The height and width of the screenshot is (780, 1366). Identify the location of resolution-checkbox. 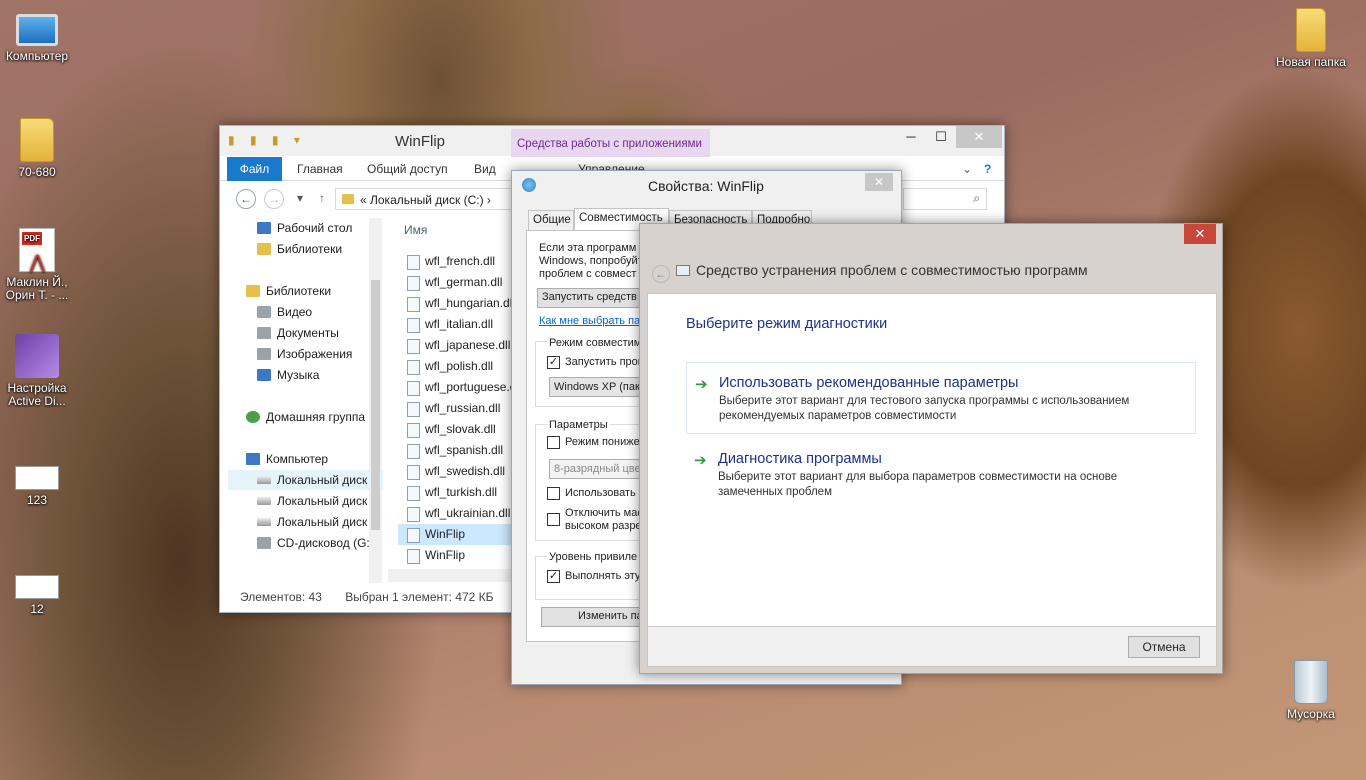
(553, 493).